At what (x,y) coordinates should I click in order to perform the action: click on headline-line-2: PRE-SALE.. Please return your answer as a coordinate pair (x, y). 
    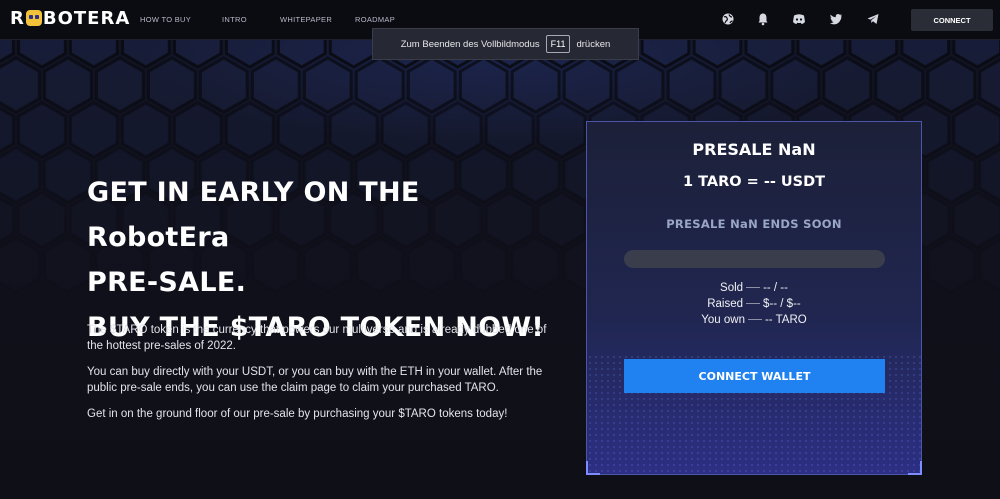
    Looking at the image, I should click on (167, 282).